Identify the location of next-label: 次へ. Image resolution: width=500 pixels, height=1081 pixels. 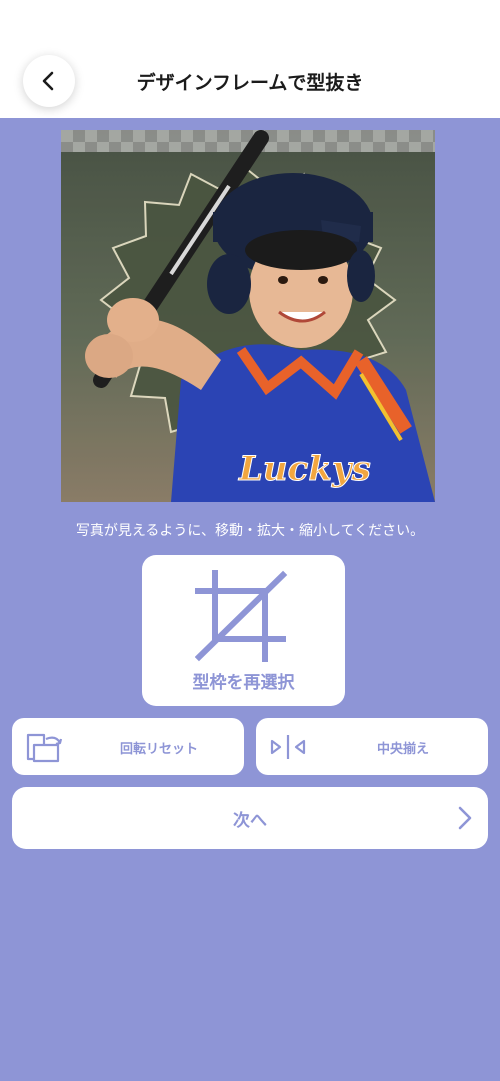
(250, 821).